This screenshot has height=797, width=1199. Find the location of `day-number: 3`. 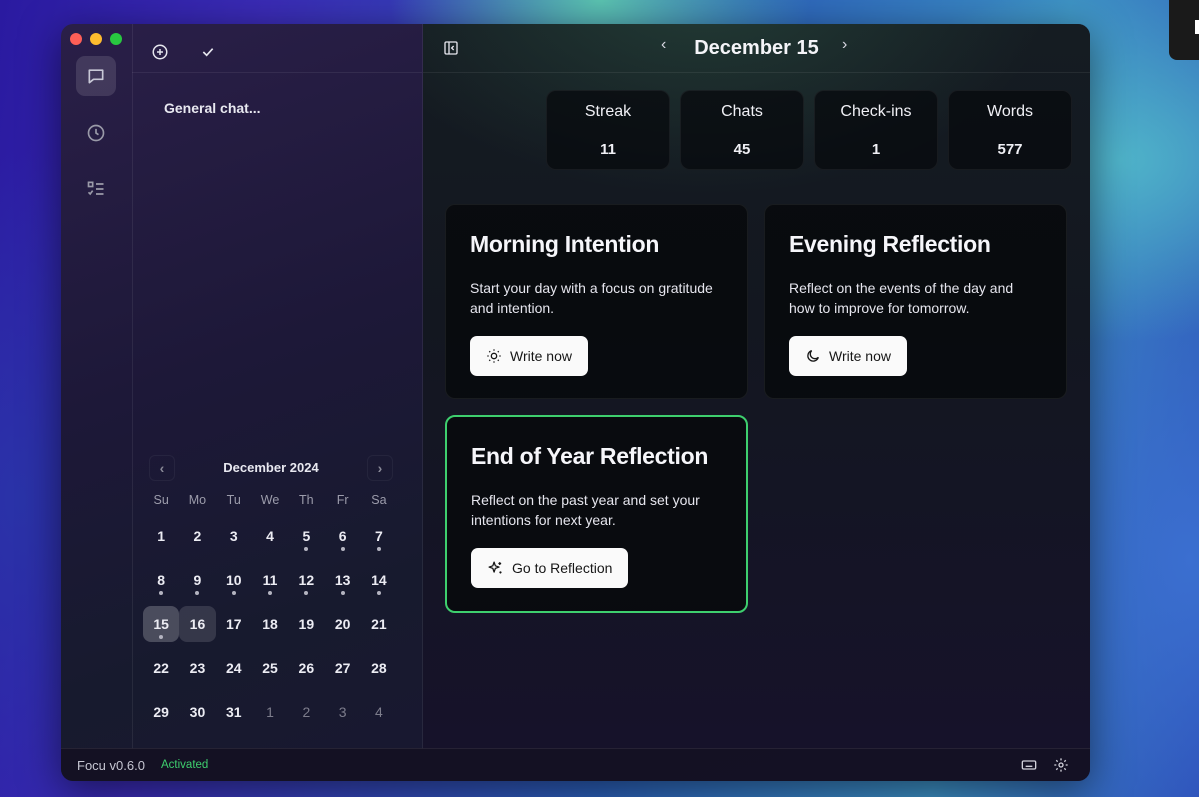

day-number: 3 is located at coordinates (342, 712).